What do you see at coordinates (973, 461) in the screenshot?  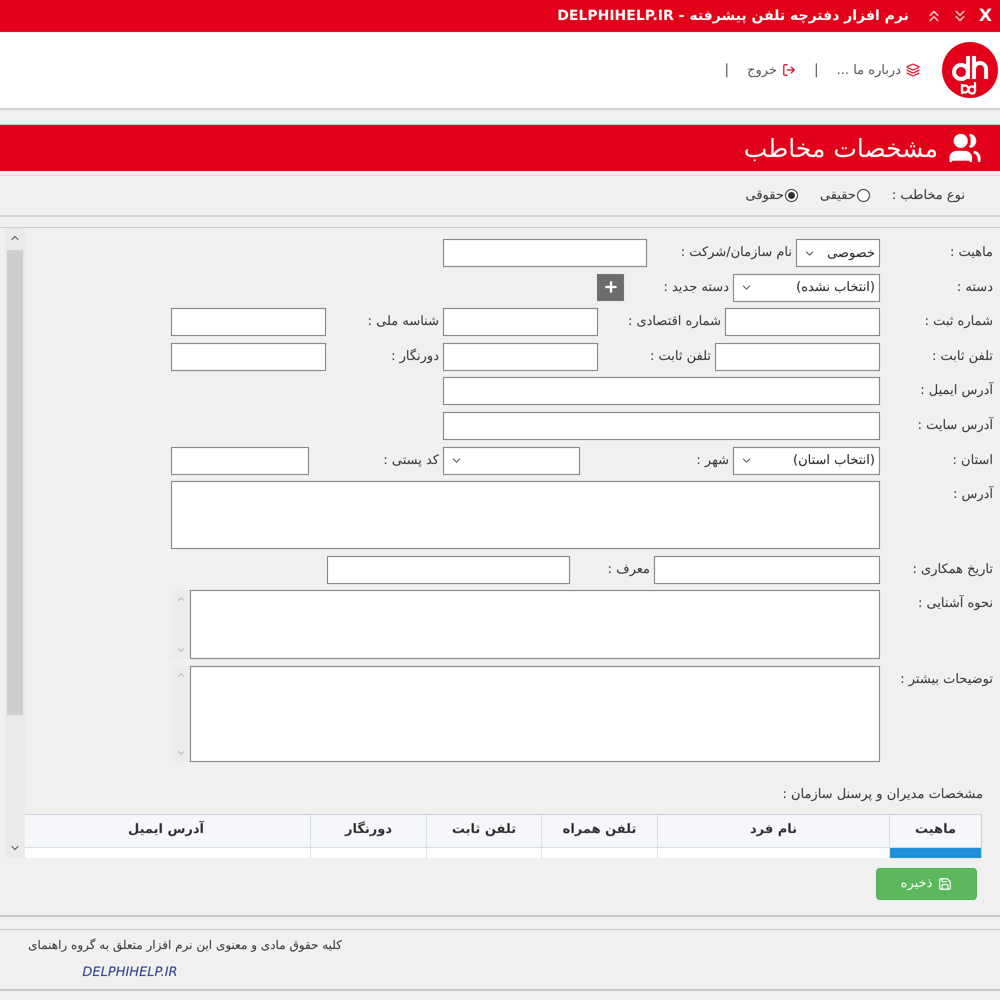 I see `field-label: استان :` at bounding box center [973, 461].